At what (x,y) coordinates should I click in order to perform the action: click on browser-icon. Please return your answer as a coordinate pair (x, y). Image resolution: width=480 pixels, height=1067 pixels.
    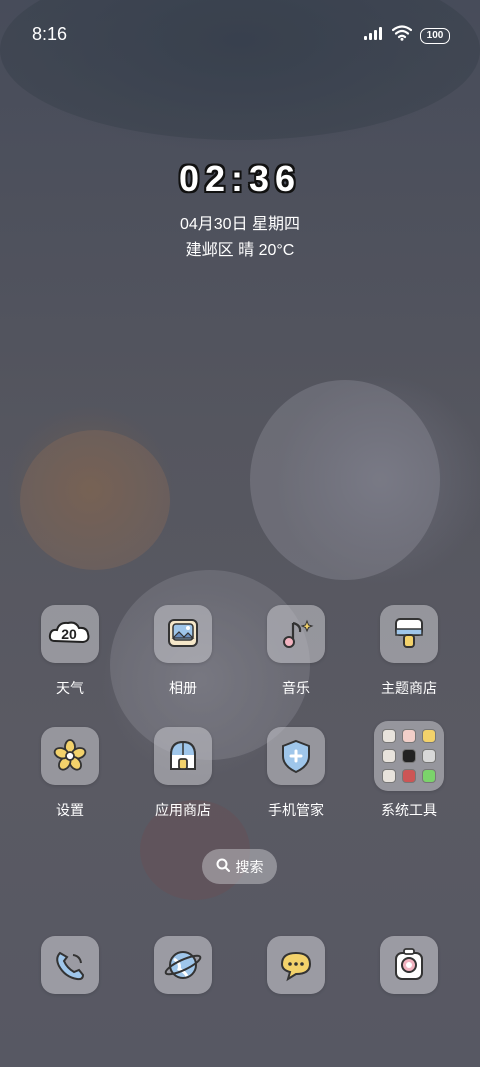
    Looking at the image, I should click on (183, 965).